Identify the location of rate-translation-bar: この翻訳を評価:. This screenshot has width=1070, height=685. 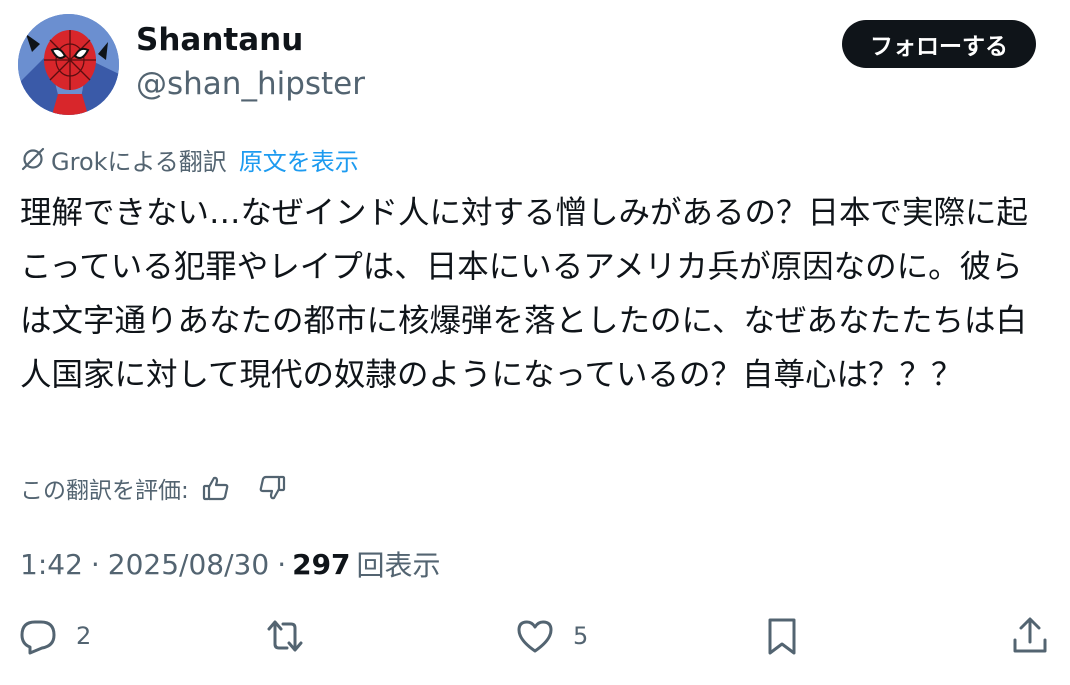
(153, 488).